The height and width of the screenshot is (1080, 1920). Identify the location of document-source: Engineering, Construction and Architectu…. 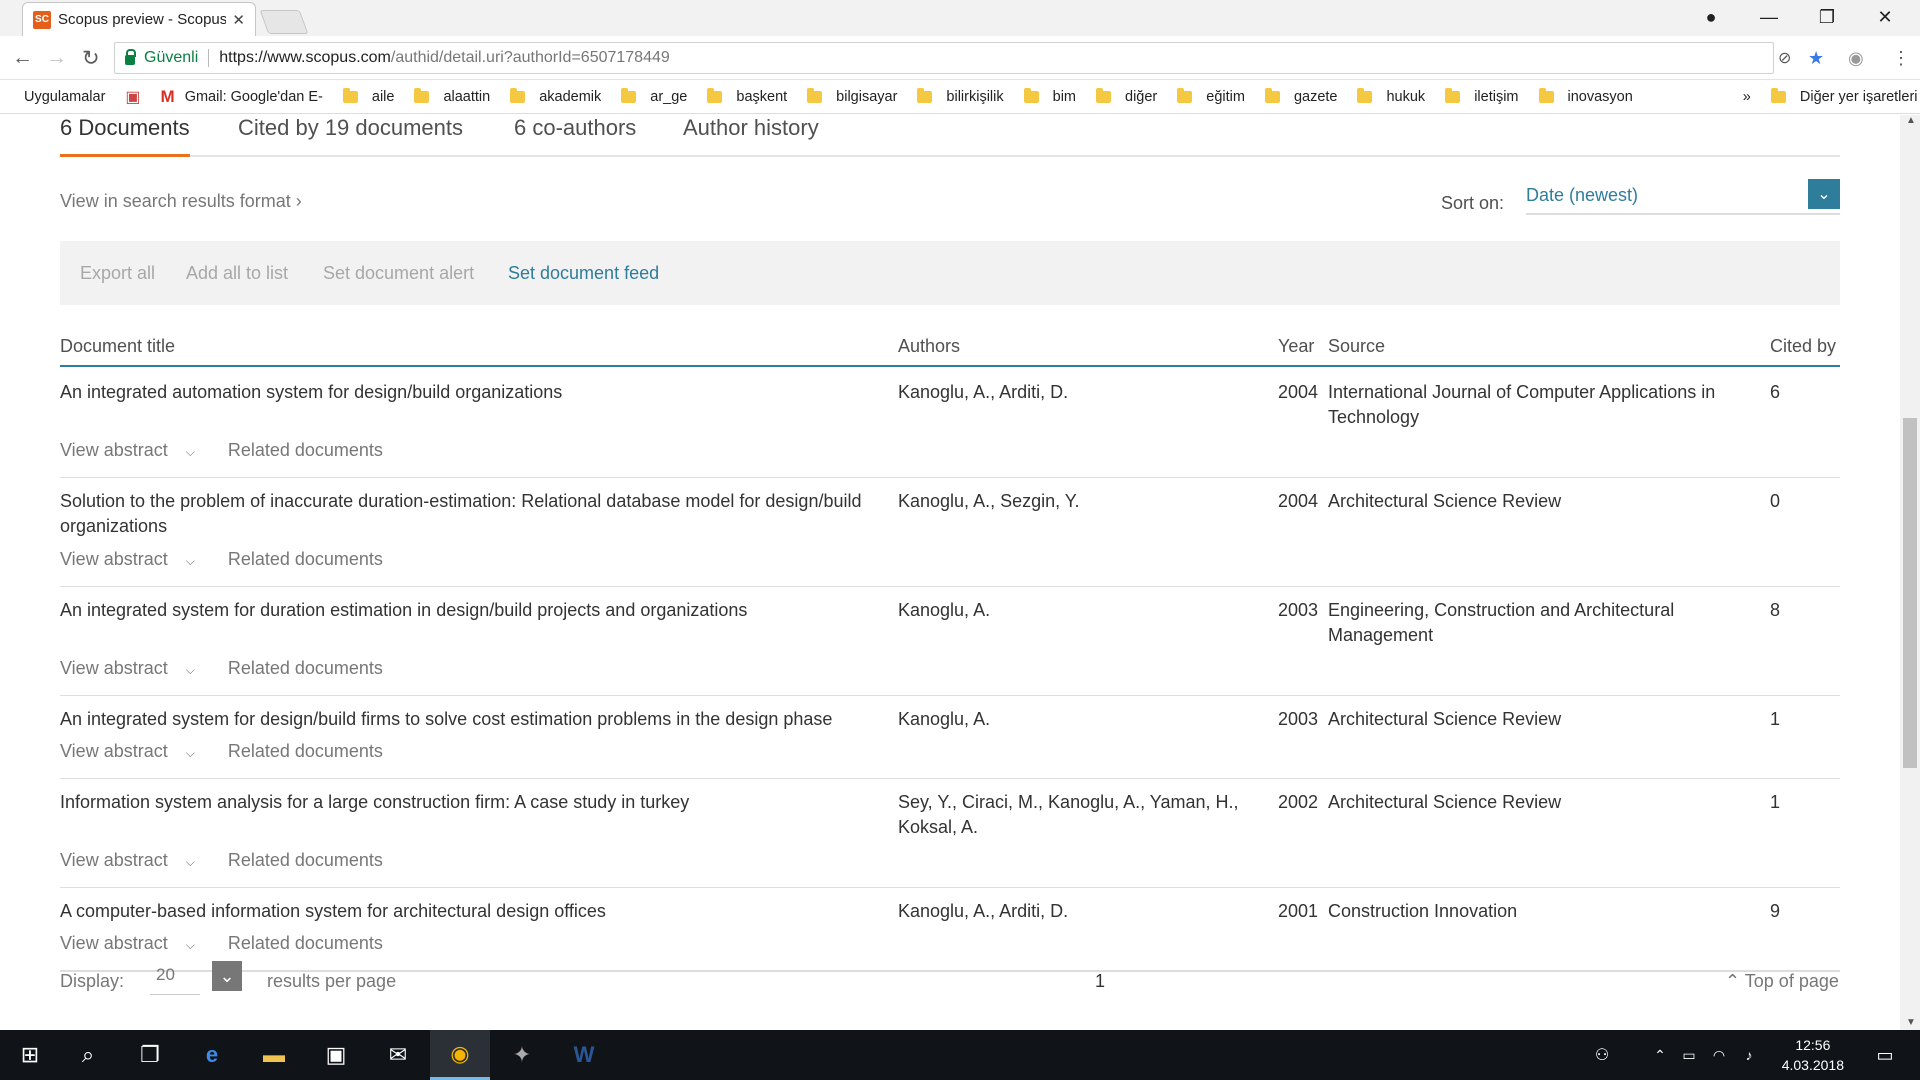
(1538, 623).